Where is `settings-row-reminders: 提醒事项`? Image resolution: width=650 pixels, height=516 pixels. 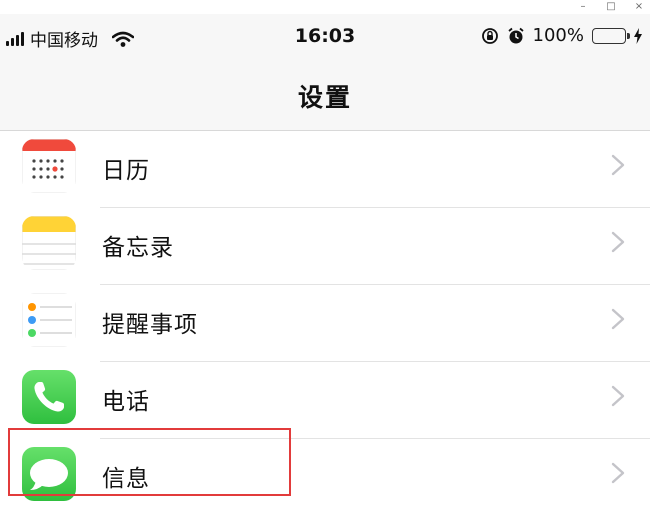
settings-row-reminders: 提醒事项 is located at coordinates (325, 323).